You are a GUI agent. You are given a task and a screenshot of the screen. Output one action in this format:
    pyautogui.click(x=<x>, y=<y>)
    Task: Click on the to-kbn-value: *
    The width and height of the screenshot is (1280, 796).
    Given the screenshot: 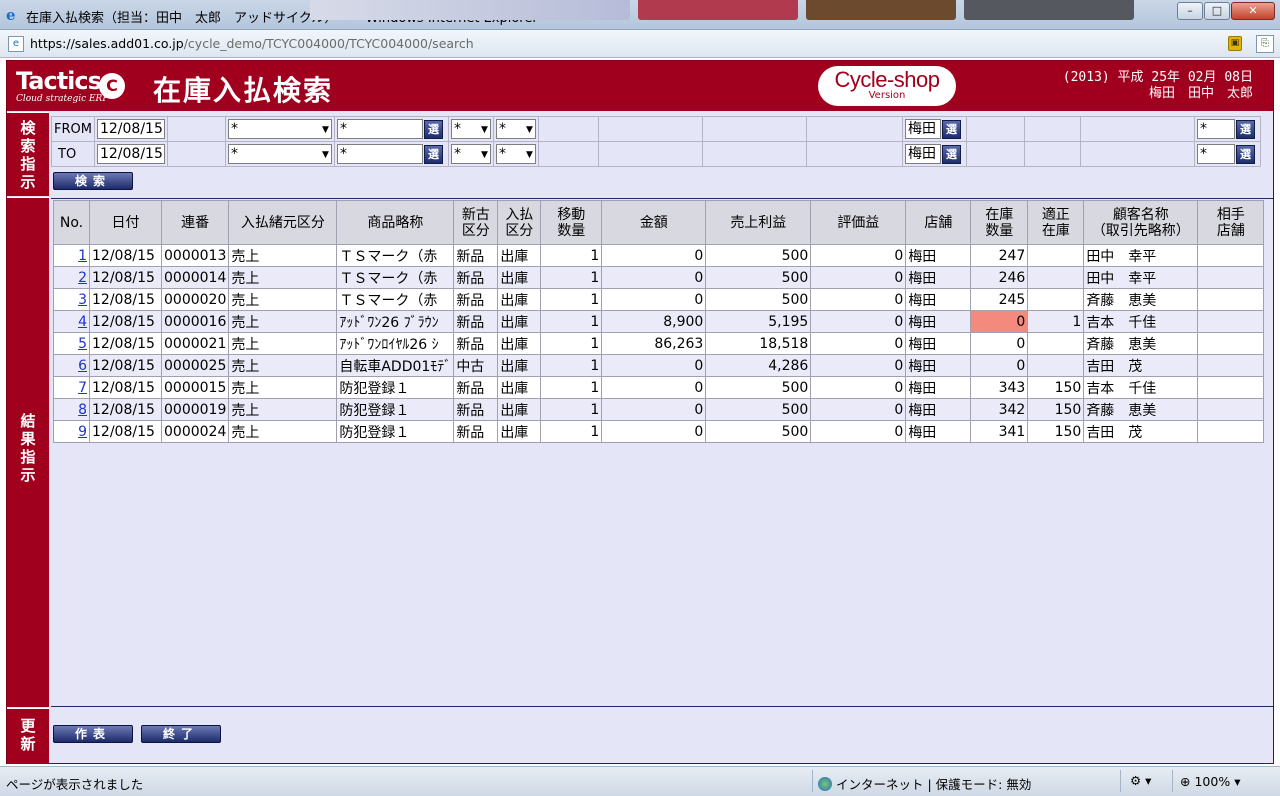 What is the action you would take?
    pyautogui.click(x=234, y=154)
    